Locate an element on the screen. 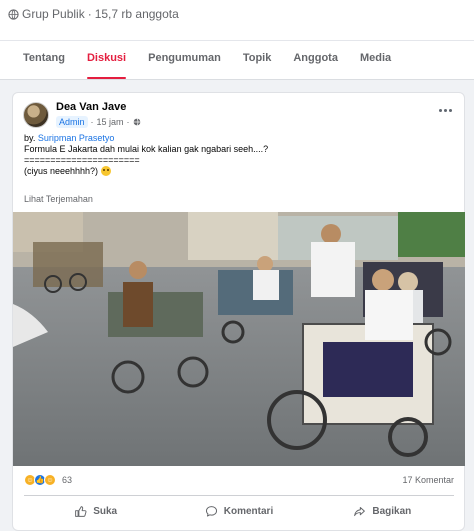  thumbs-up-icon is located at coordinates (81, 511).